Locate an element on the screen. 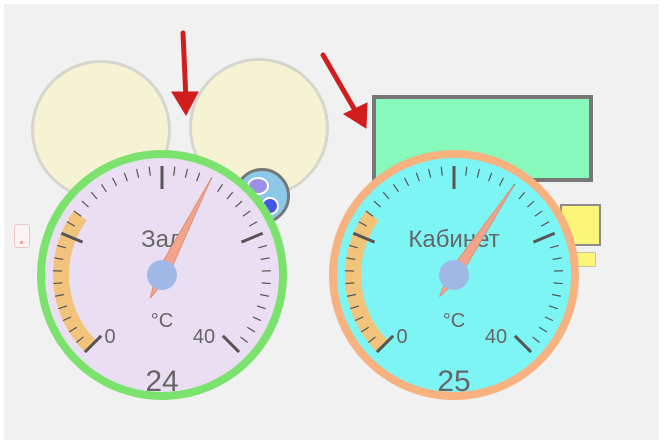 This screenshot has width=665, height=448. gauge-value: 25 is located at coordinates (453, 381).